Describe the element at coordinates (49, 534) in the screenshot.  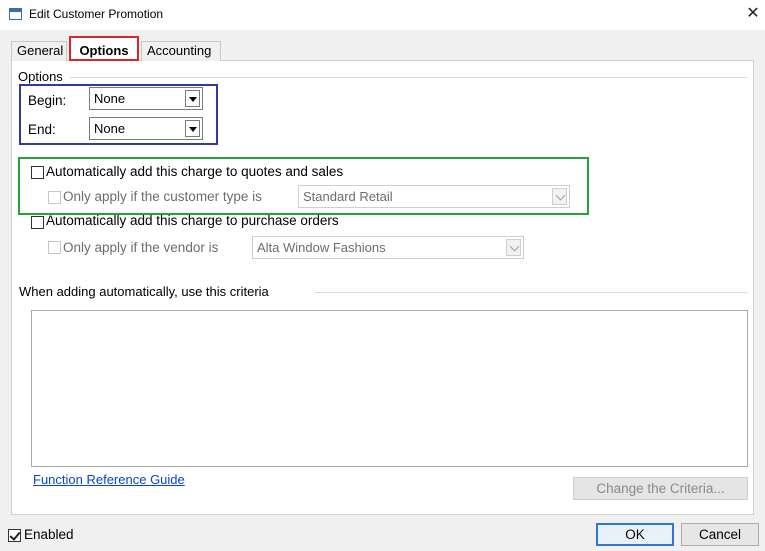
I see `enabled-label: Enabled` at that location.